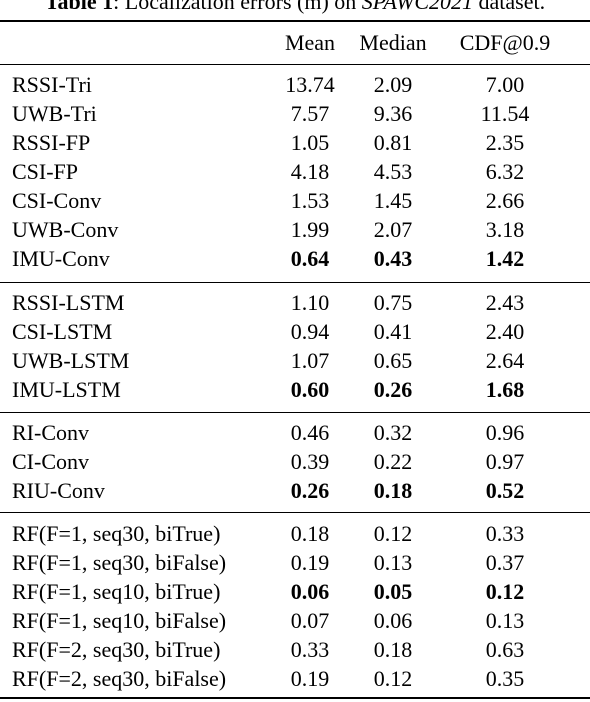 This screenshot has width=590, height=702. What do you see at coordinates (393, 142) in the screenshot?
I see `median-cell: 0.81` at bounding box center [393, 142].